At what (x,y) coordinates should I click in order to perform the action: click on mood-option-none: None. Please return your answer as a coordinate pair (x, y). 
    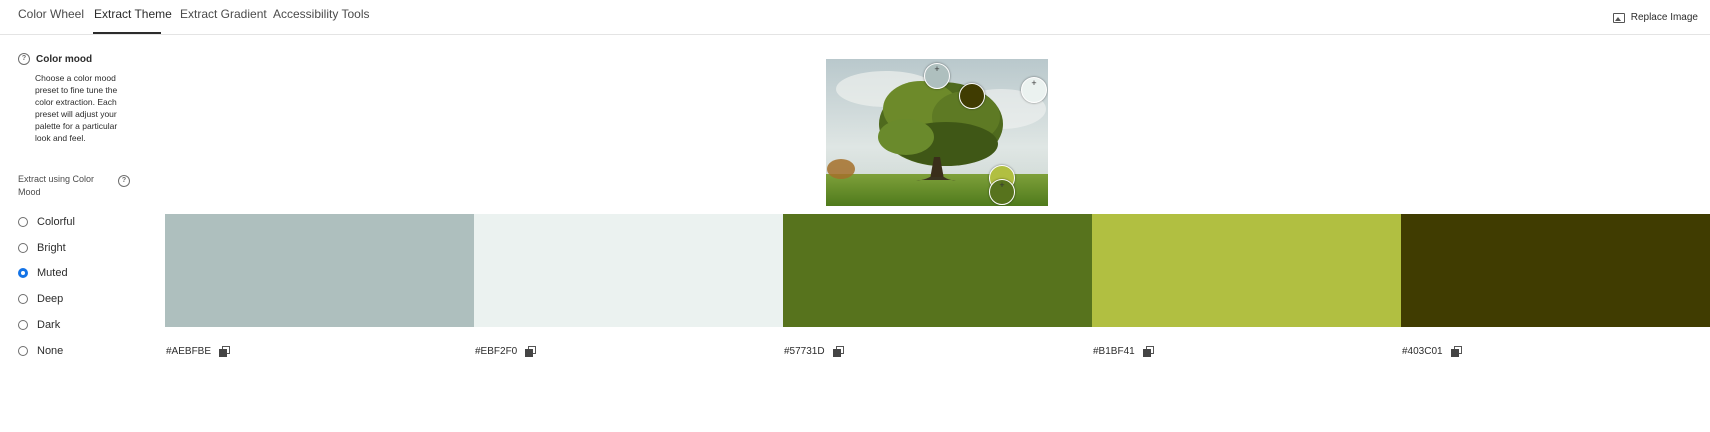
    Looking at the image, I should click on (40, 351).